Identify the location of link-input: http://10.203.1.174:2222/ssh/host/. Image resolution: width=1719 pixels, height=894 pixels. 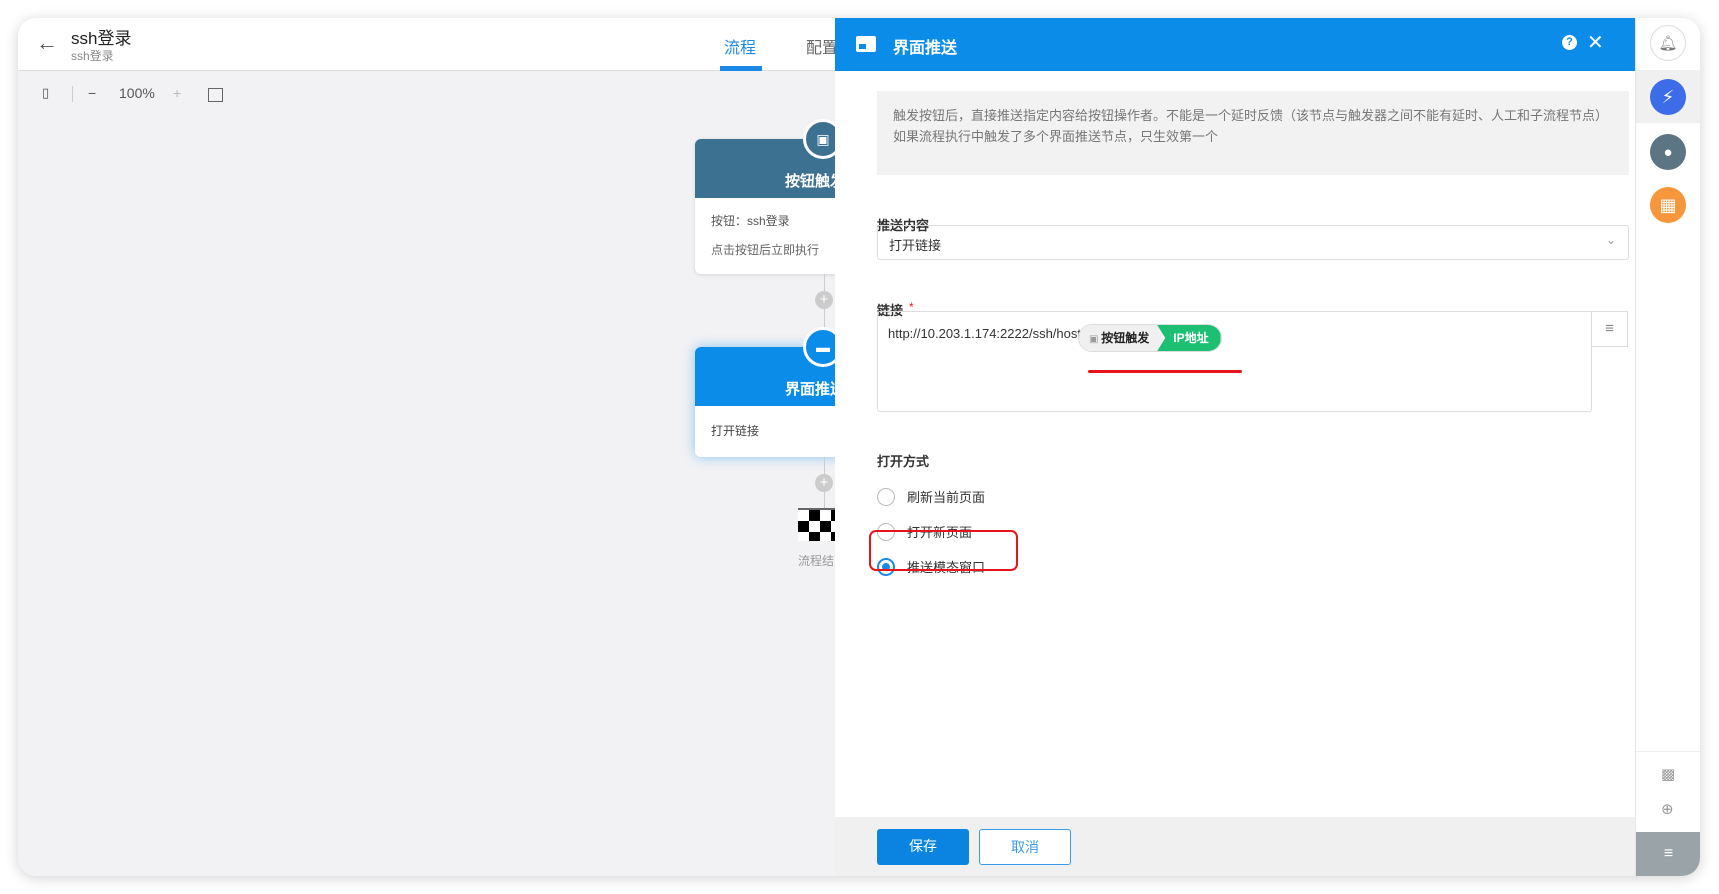
(1234, 361).